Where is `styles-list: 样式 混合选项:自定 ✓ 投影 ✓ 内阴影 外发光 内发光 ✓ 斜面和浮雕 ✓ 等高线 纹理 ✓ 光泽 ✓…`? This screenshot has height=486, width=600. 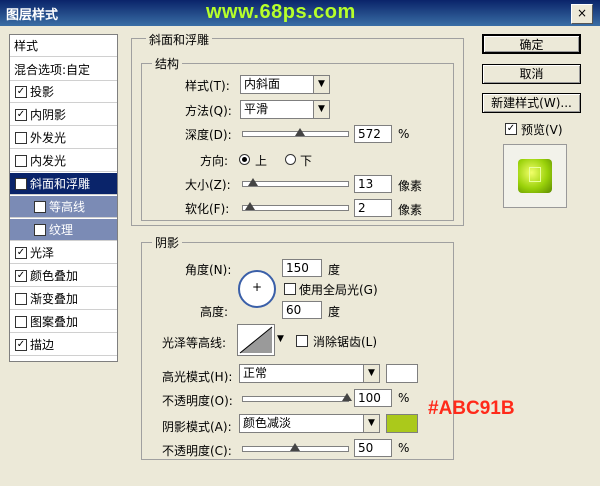
styles-list: 样式 混合选项:自定 ✓ 投影 ✓ 内阴影 外发光 内发光 ✓ 斜面和浮雕 ✓ 等高线 纹理 ✓ 光泽 ✓… is located at coordinates (63, 198).